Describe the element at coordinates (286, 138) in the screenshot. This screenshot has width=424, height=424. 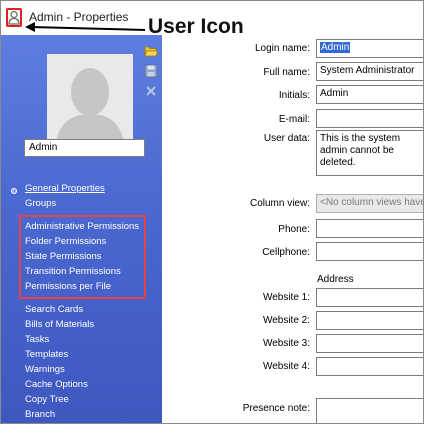
I see `user-data-label: User data:` at that location.